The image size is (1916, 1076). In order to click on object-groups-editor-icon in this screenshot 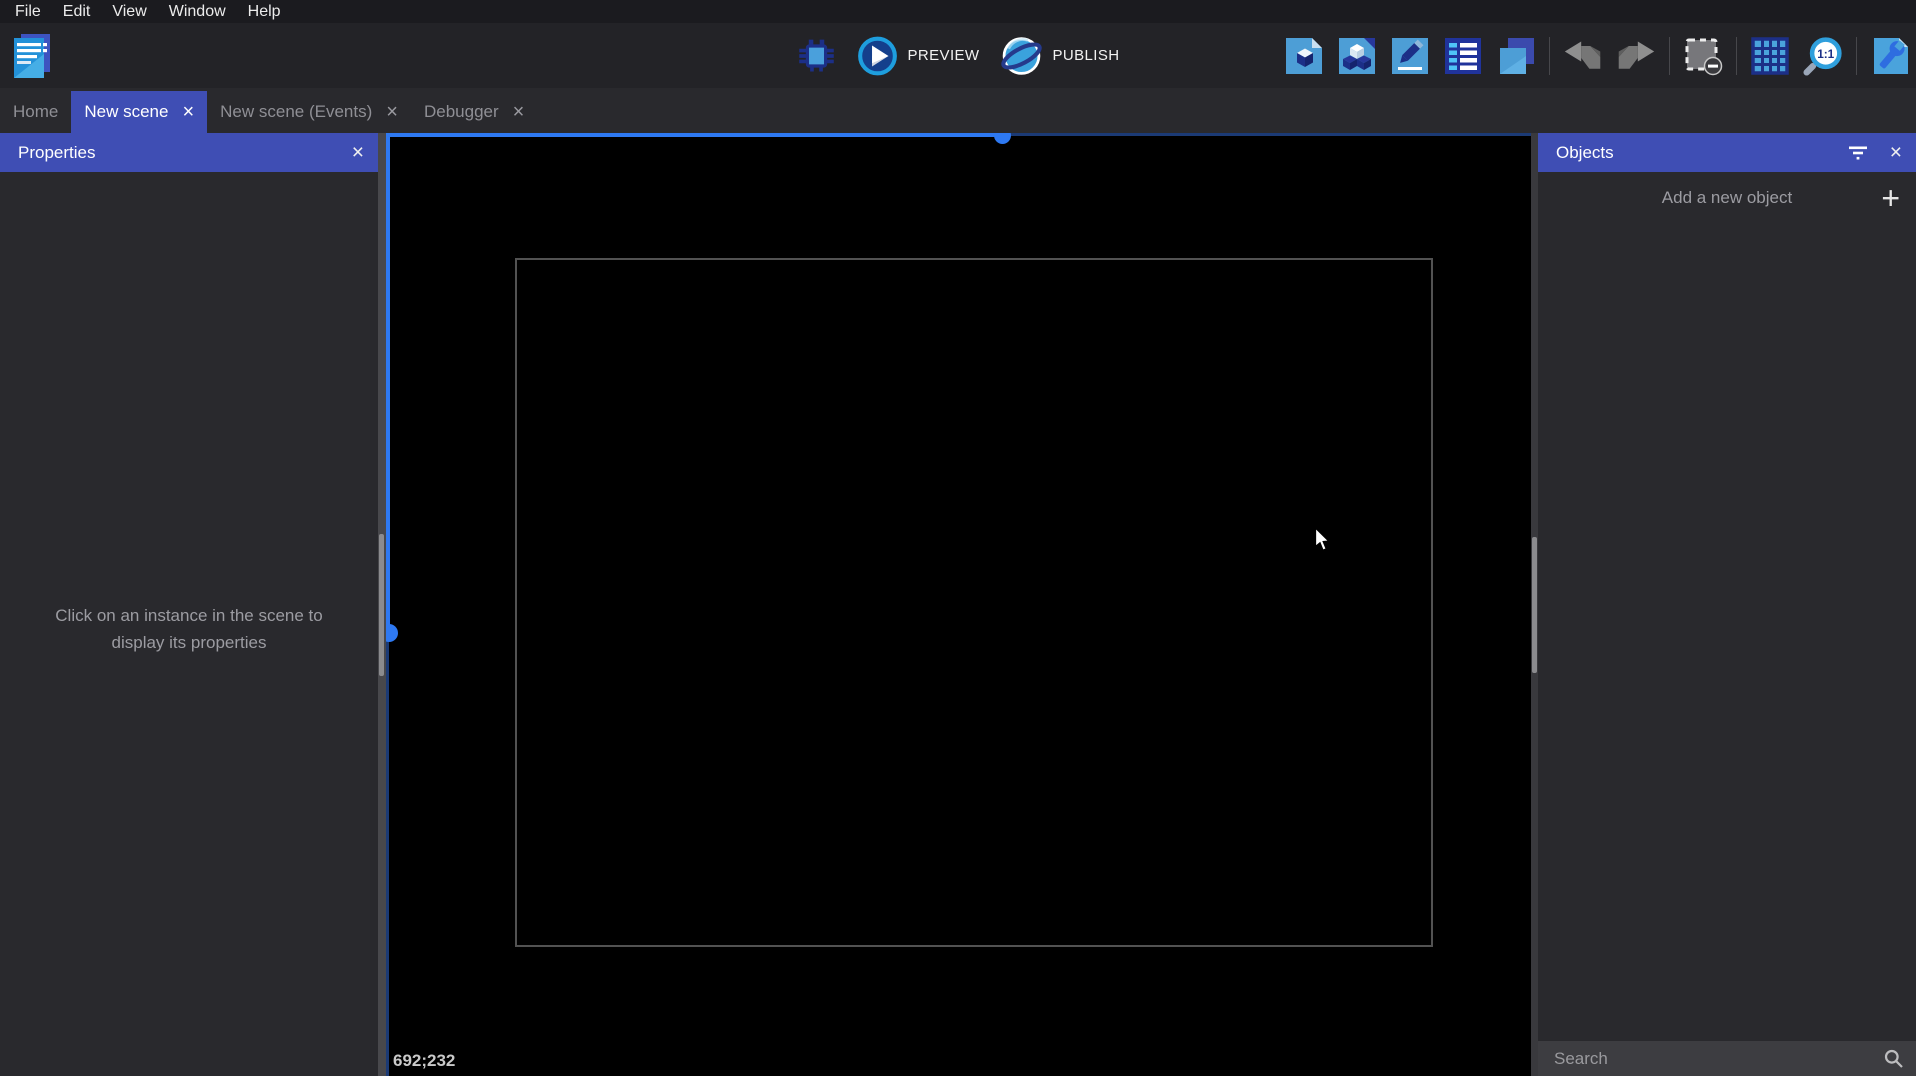, I will do `click(1357, 56)`.